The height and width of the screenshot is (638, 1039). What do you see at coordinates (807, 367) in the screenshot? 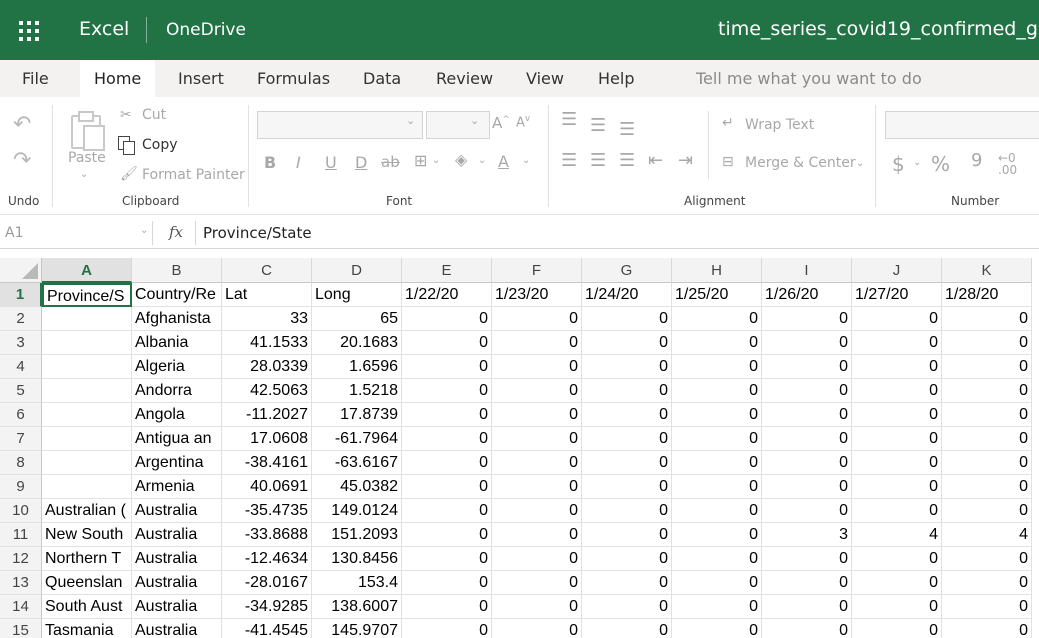
I see `cell-i4: 0` at bounding box center [807, 367].